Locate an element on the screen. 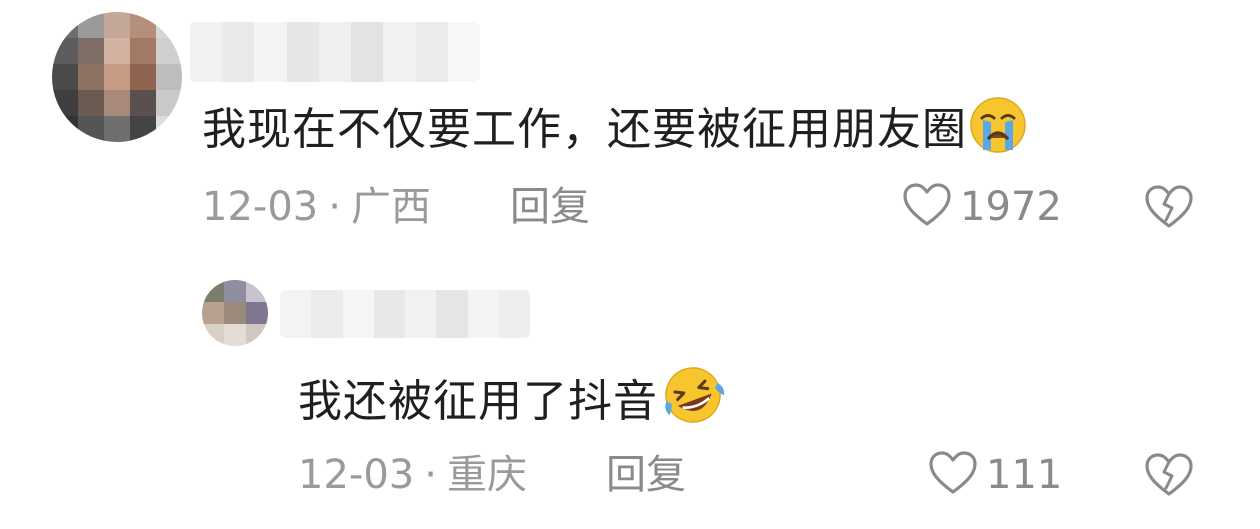 The image size is (1260, 529). like-button: 1972 is located at coordinates (982, 207).